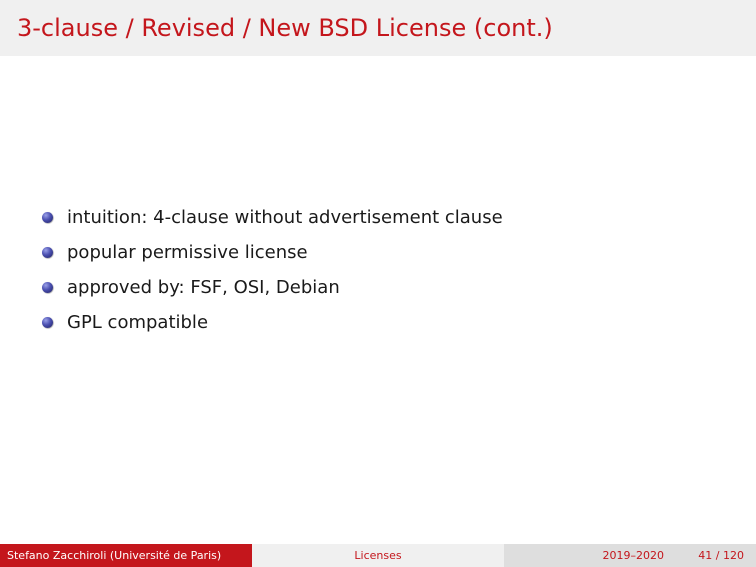 The height and width of the screenshot is (567, 756). Describe the element at coordinates (392, 253) in the screenshot. I see `bullet-item: popular permissive license` at that location.